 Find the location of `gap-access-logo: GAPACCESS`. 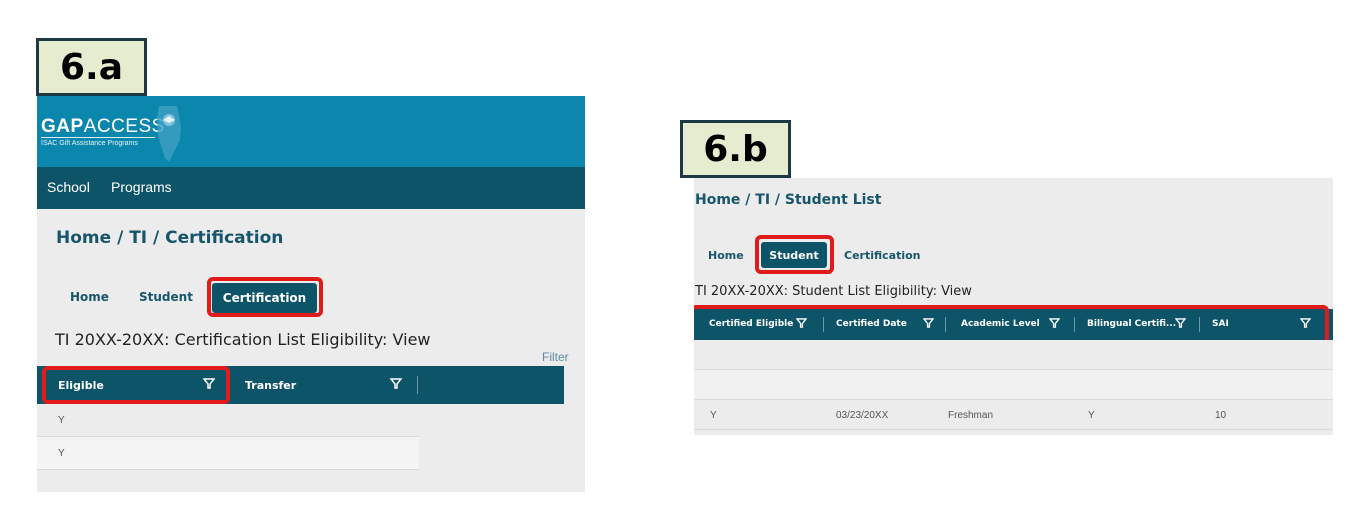

gap-access-logo: GAPACCESS is located at coordinates (103, 127).